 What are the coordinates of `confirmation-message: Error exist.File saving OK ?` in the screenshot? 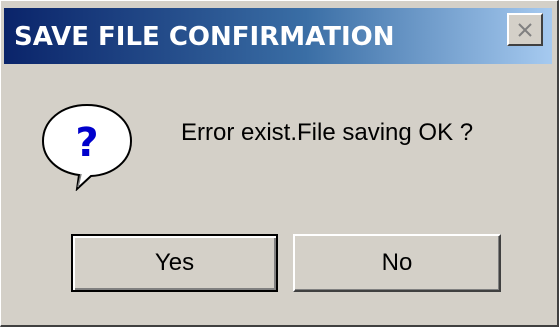 It's located at (327, 132).